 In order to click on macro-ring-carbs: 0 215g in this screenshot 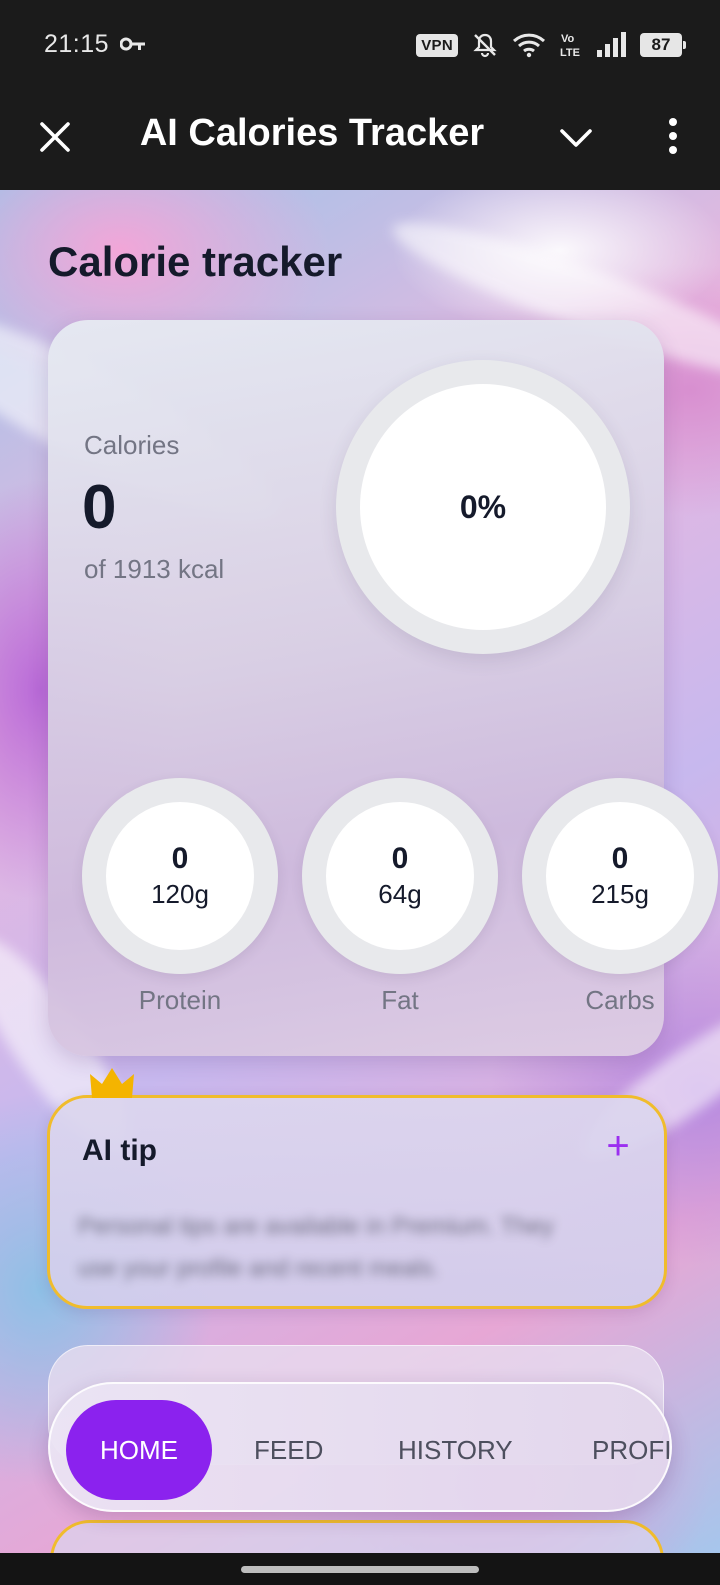, I will do `click(620, 876)`.